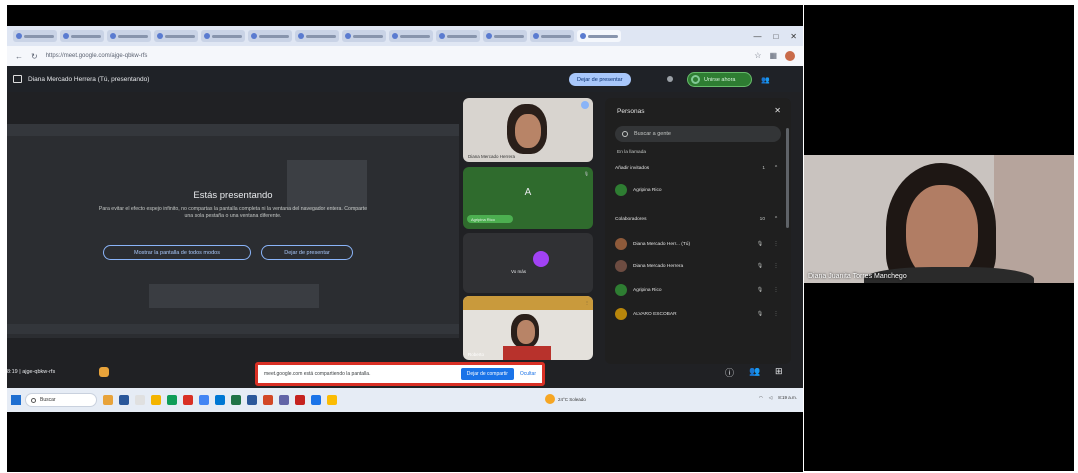 The height and width of the screenshot is (473, 1078). I want to click on group-row: Colaboradores 10 ^, so click(698, 219).